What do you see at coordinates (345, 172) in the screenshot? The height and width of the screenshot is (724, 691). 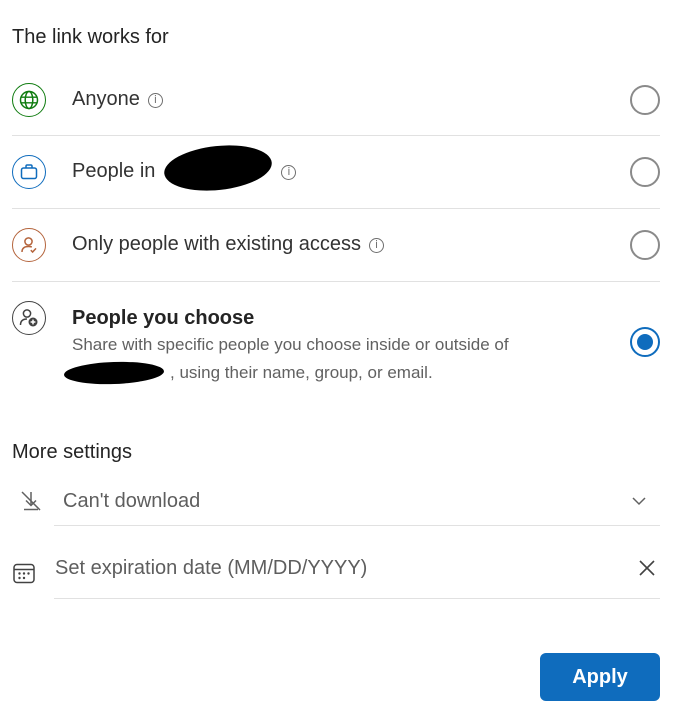 I see `option-people-in-org: People in i` at bounding box center [345, 172].